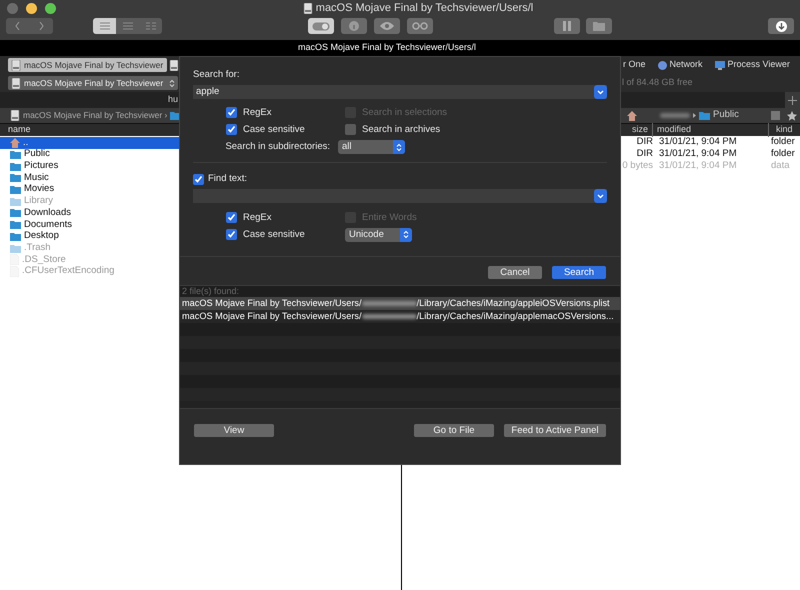 The height and width of the screenshot is (590, 800). I want to click on panel-tab: Network, so click(680, 65).